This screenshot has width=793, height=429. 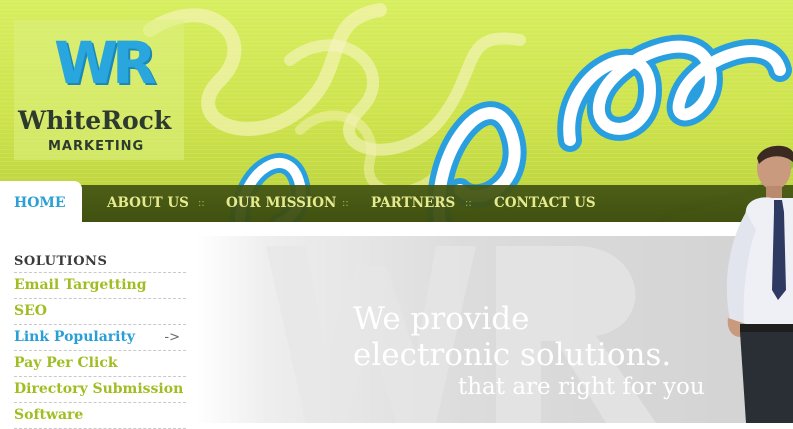 What do you see at coordinates (80, 285) in the screenshot?
I see `sidebar-item-label: Email Targetting` at bounding box center [80, 285].